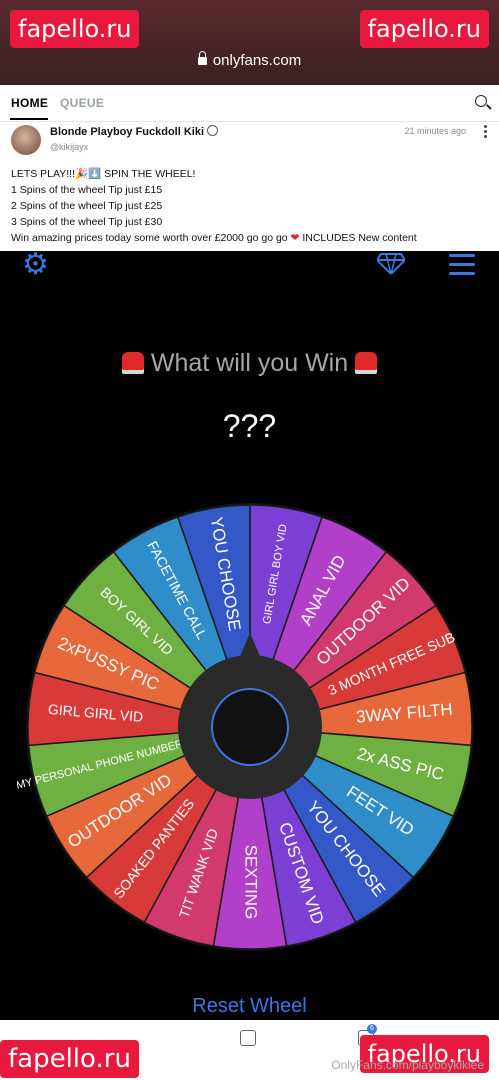 The height and width of the screenshot is (1080, 499). Describe the element at coordinates (424, 29) in the screenshot. I see `watermark-top-right: fapello.ru` at that location.